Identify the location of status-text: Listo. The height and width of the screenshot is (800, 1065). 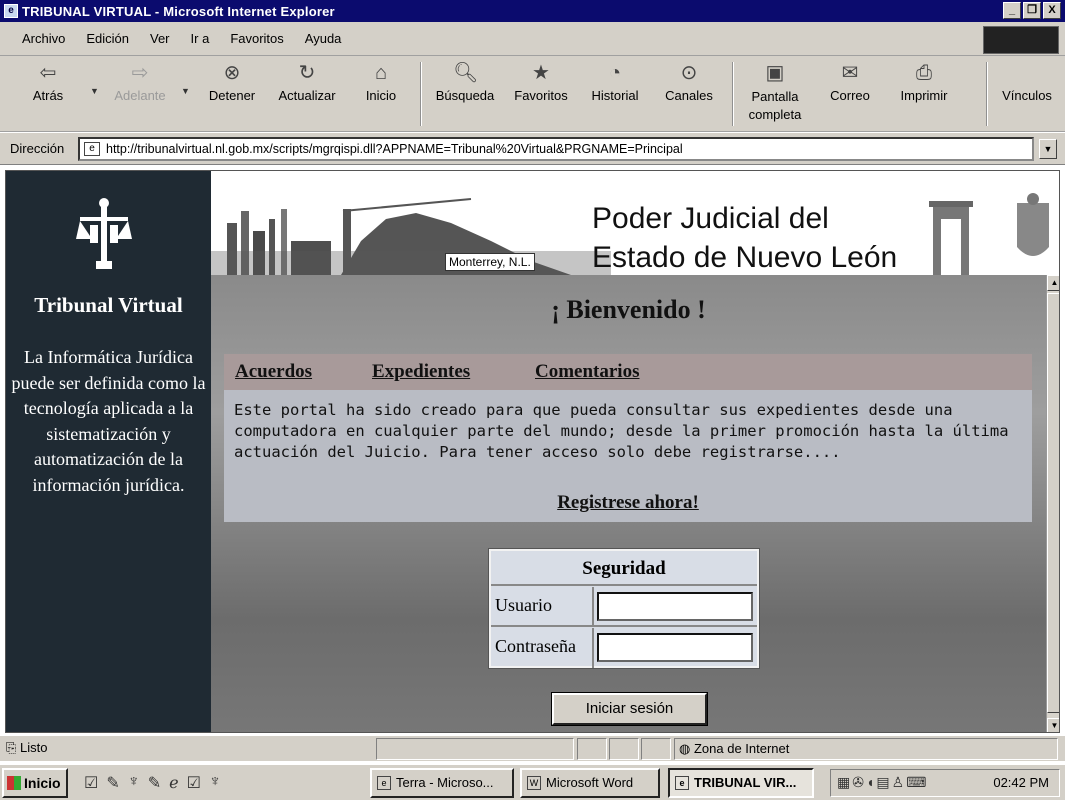
(34, 747).